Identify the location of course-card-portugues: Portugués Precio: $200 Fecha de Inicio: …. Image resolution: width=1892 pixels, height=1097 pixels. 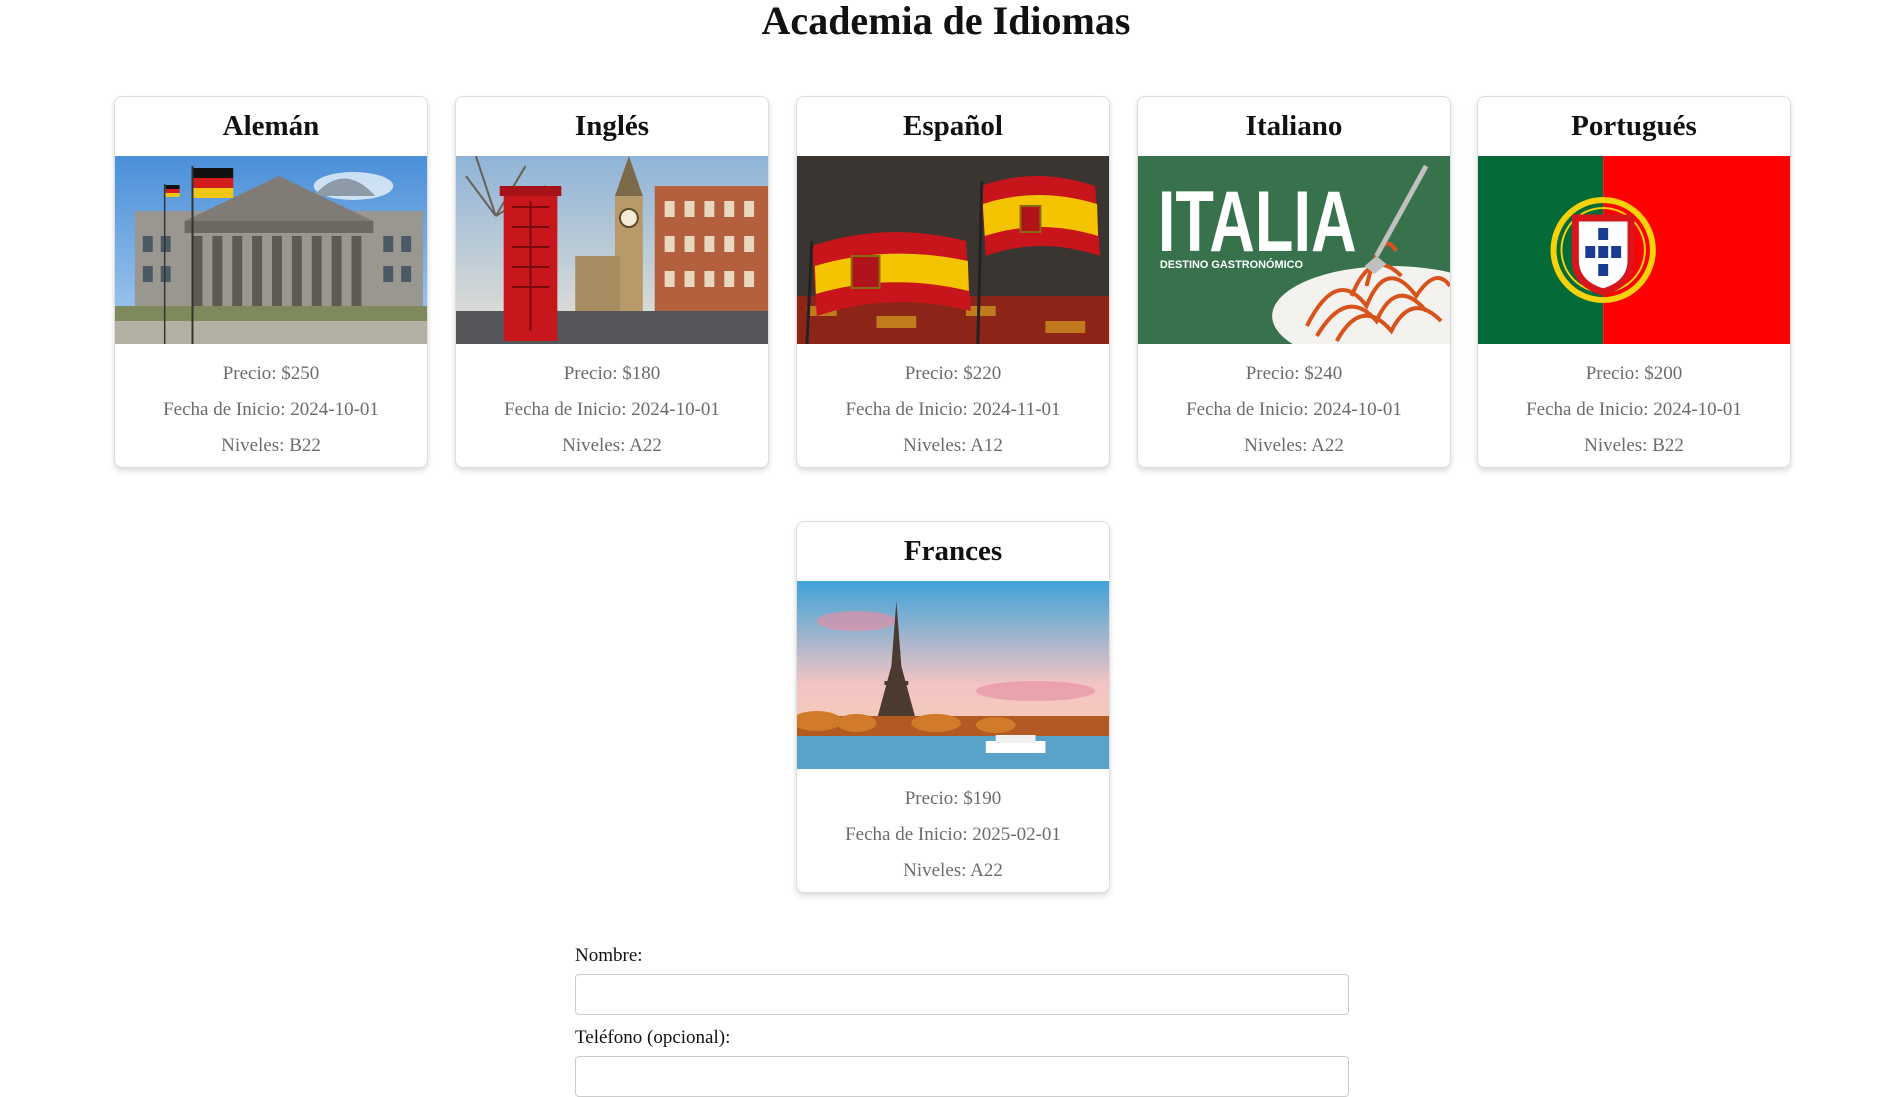
(1634, 282).